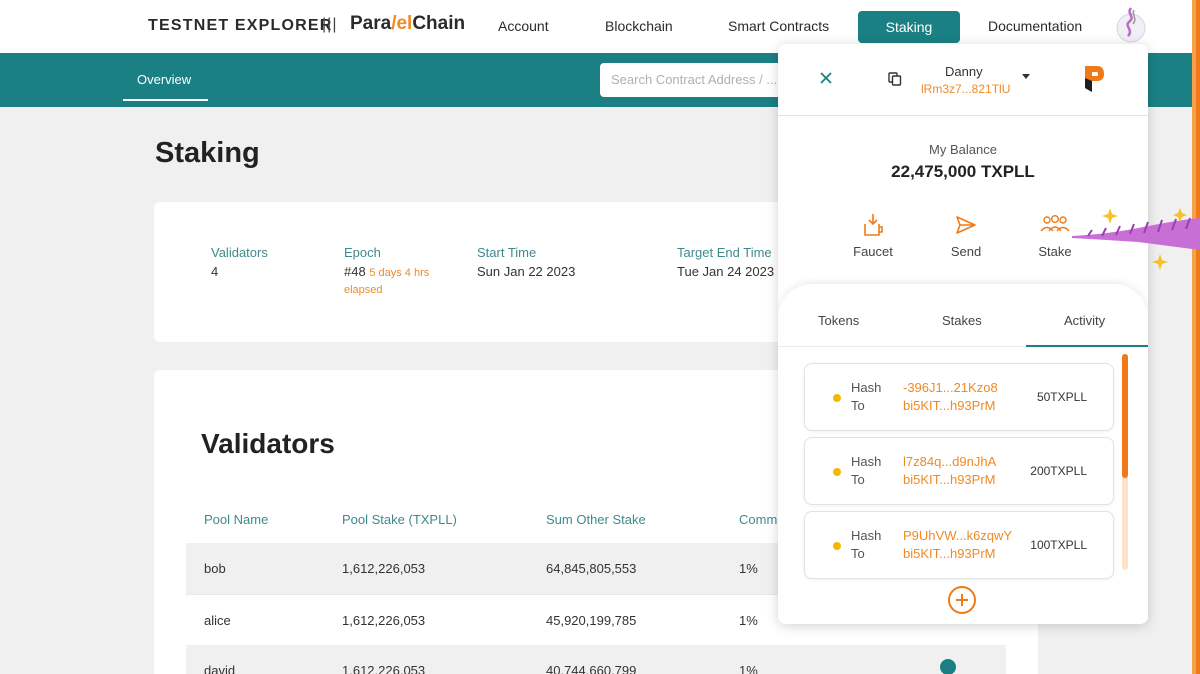  I want to click on wallet-header: Danny lRm3z7...821TlU, so click(963, 80).